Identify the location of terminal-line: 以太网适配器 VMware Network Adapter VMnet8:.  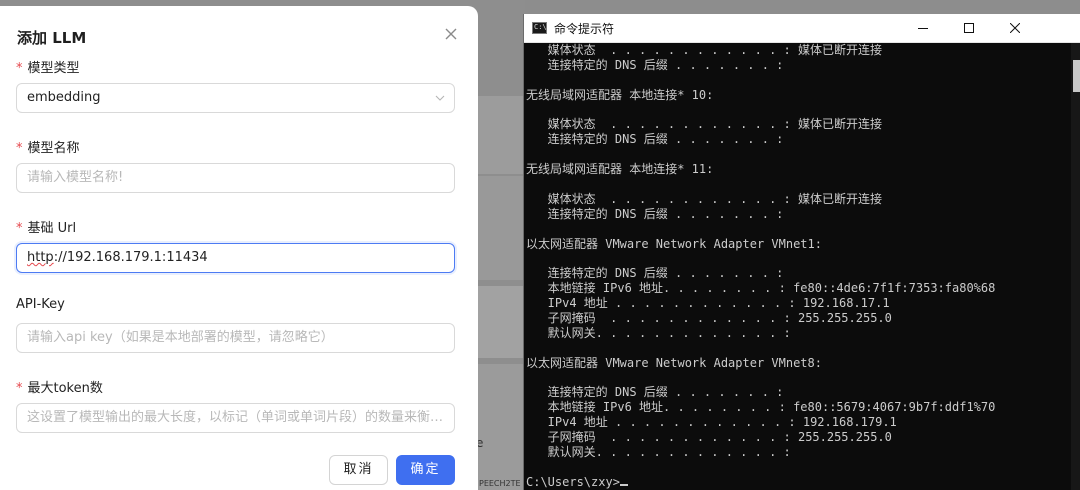
(674, 362).